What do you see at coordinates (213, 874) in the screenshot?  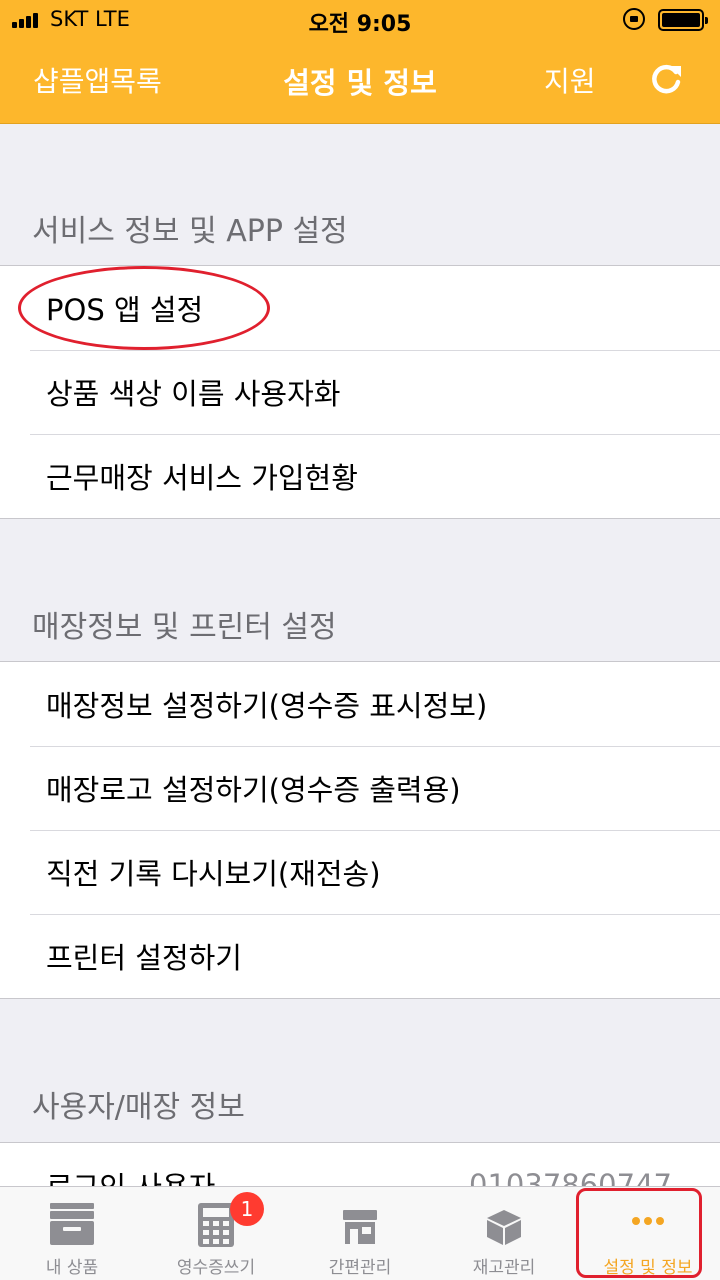 I see `item-label: 직전 기록 다시보기(재전송)` at bounding box center [213, 874].